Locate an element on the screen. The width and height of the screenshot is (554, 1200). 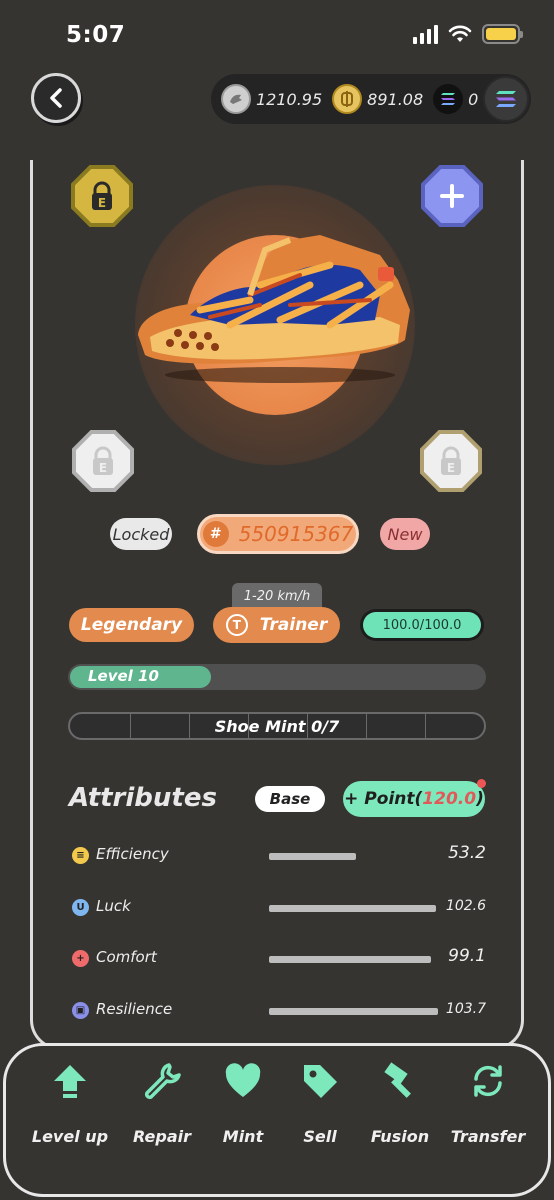
plus-icon is located at coordinates (452, 196).